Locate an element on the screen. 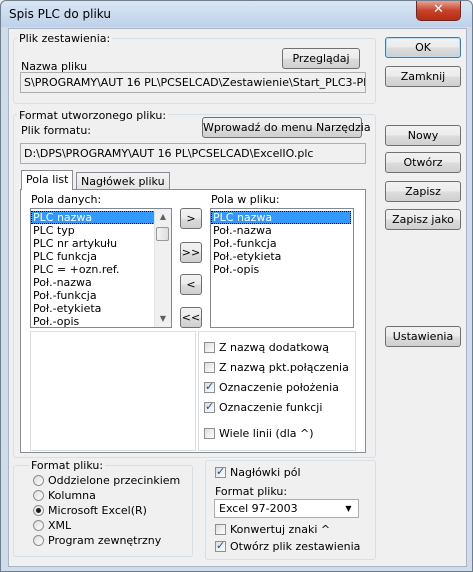  output-format-value: Excel 97-2003 is located at coordinates (258, 508).